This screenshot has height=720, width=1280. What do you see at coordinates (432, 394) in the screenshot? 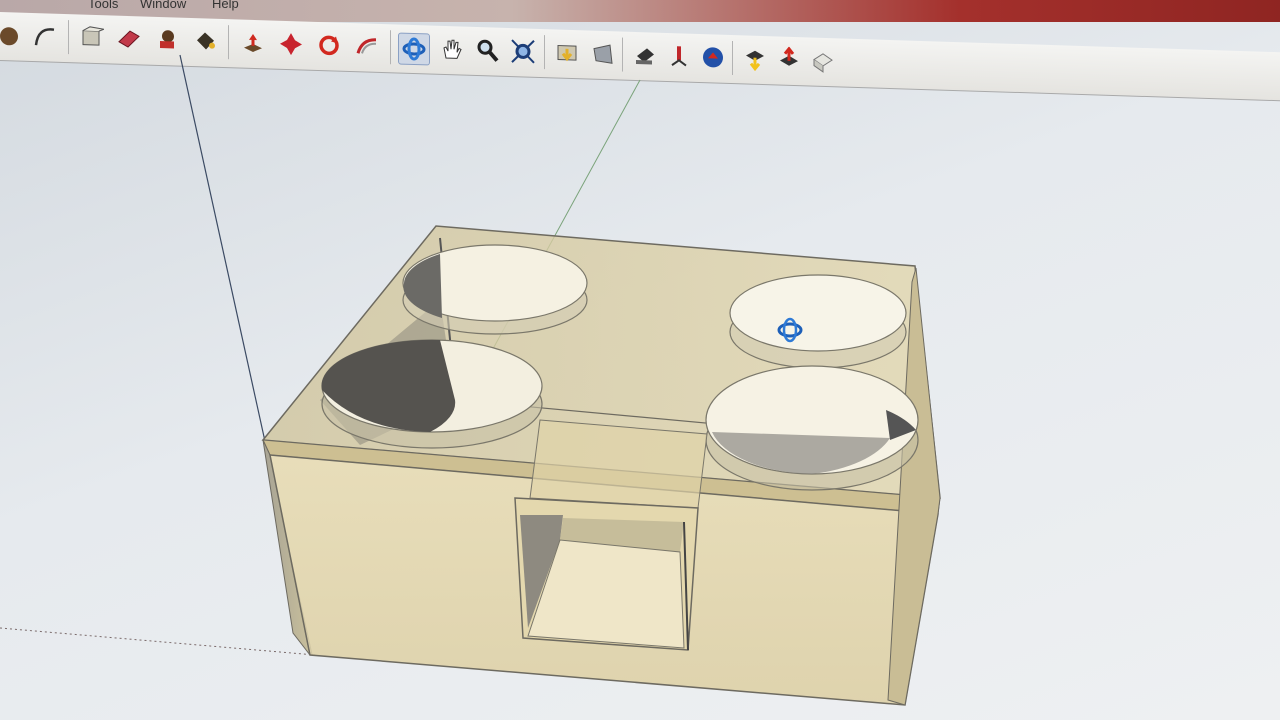
I see `speaker-cutout-front-left` at bounding box center [432, 394].